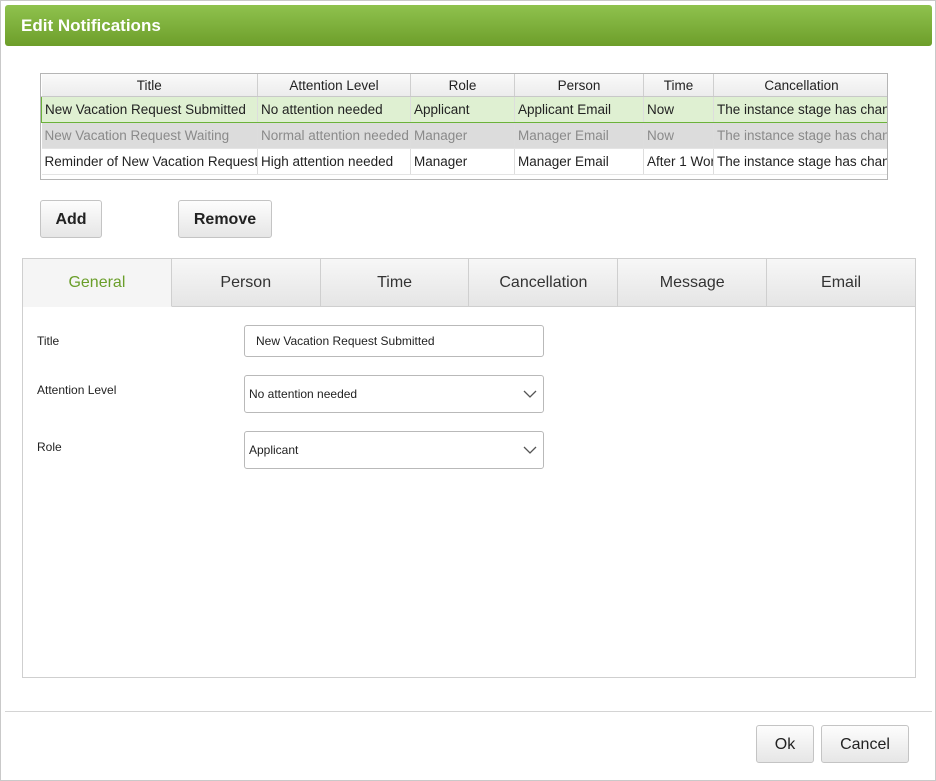 This screenshot has height=781, width=936. What do you see at coordinates (678, 85) in the screenshot?
I see `column-header-time: Time` at bounding box center [678, 85].